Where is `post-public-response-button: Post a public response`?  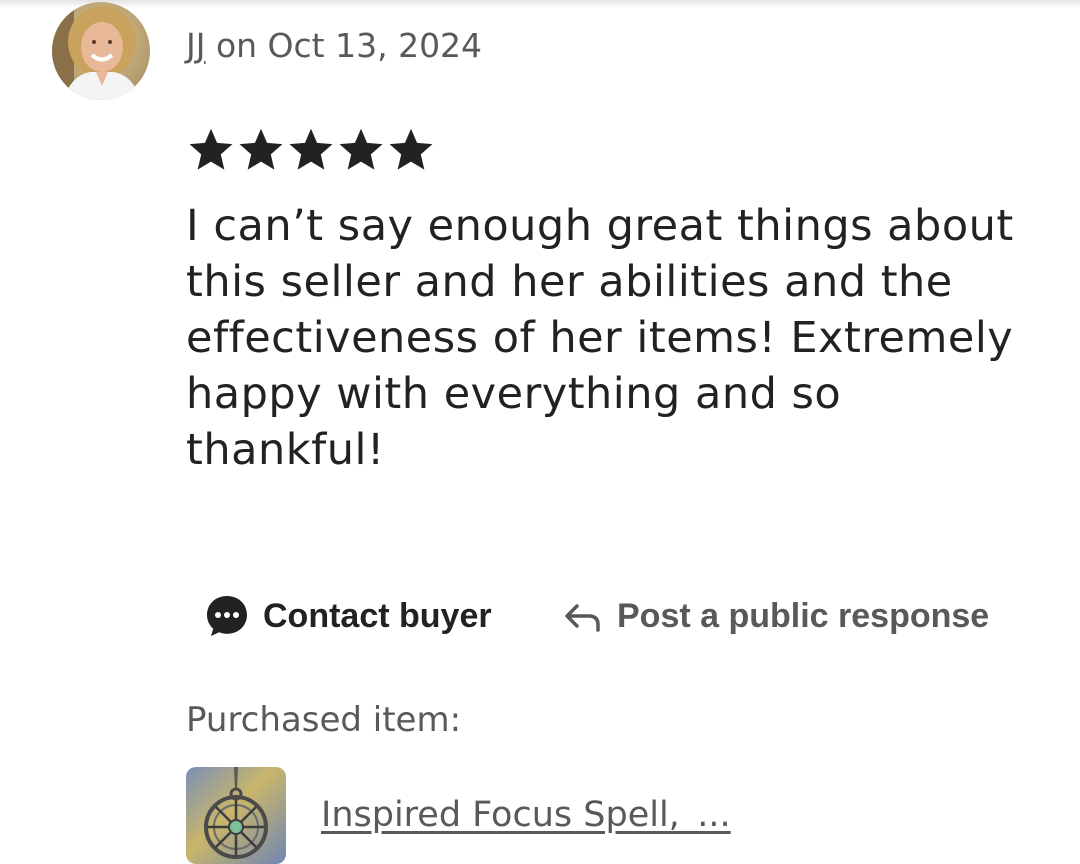
post-public-response-button: Post a public response is located at coordinates (776, 616).